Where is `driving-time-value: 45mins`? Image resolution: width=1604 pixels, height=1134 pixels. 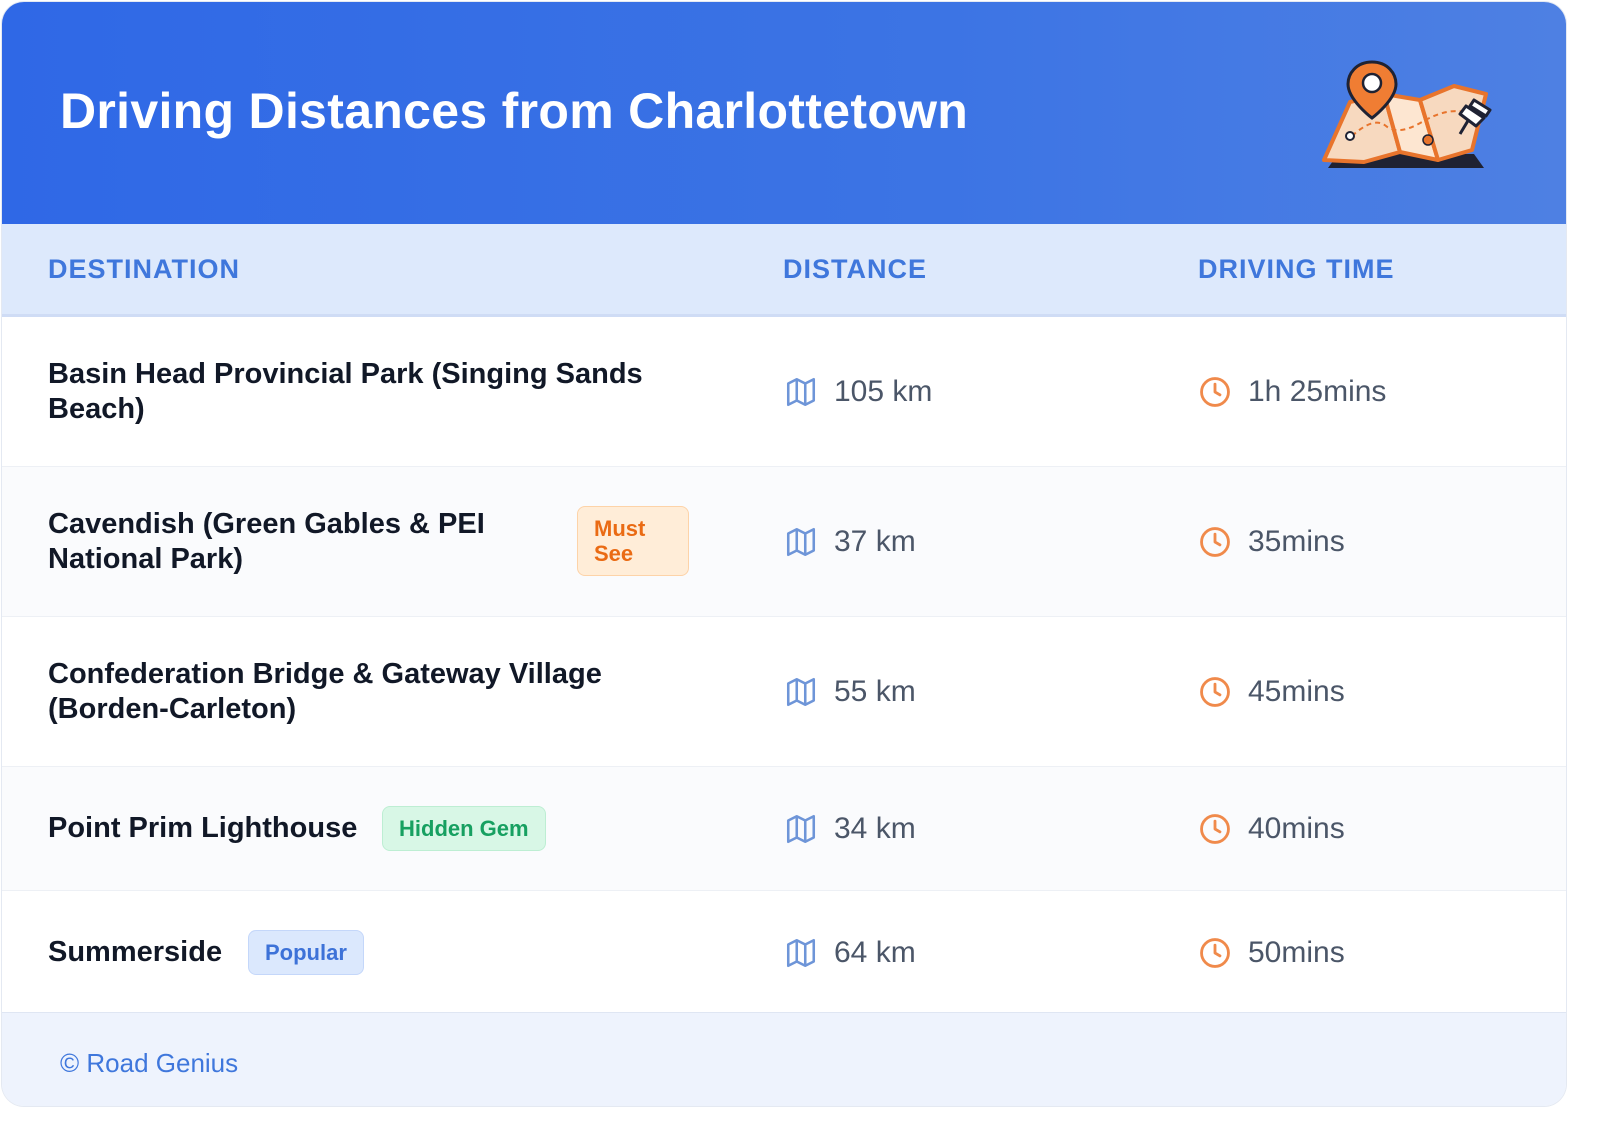
driving-time-value: 45mins is located at coordinates (1296, 691).